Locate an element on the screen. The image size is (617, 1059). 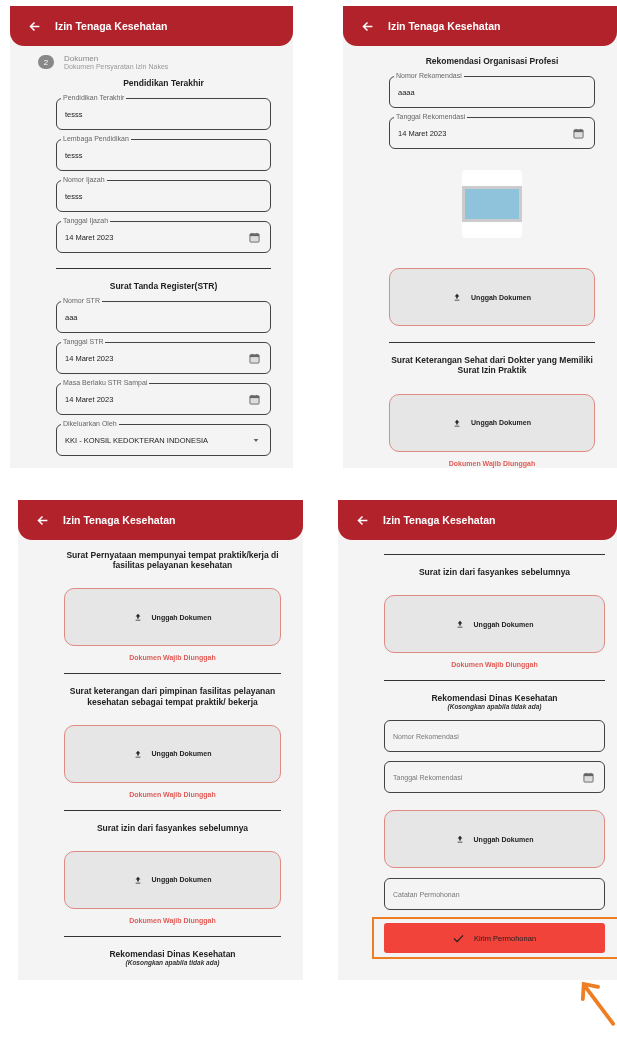
document-thumbnail is located at coordinates (492, 204).